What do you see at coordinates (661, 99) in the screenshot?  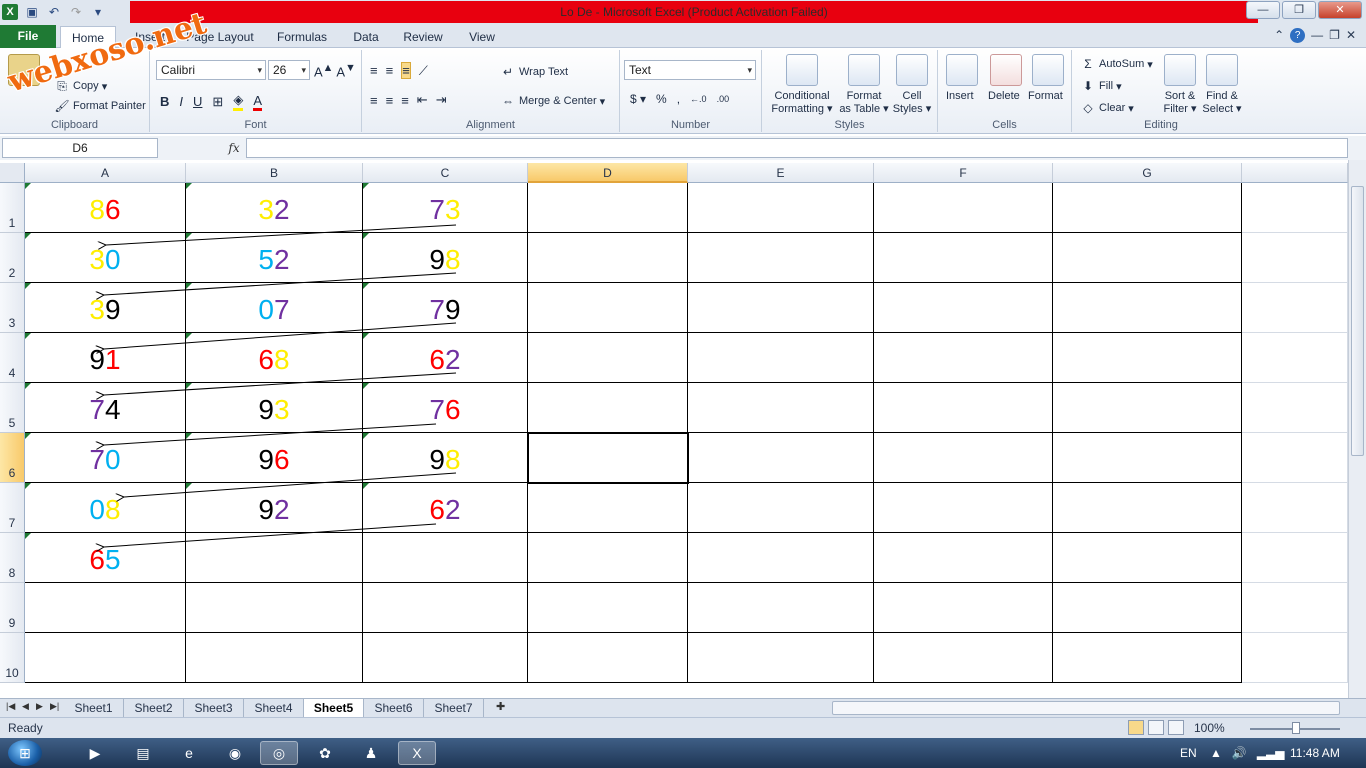 I see `percent-icon: %` at bounding box center [661, 99].